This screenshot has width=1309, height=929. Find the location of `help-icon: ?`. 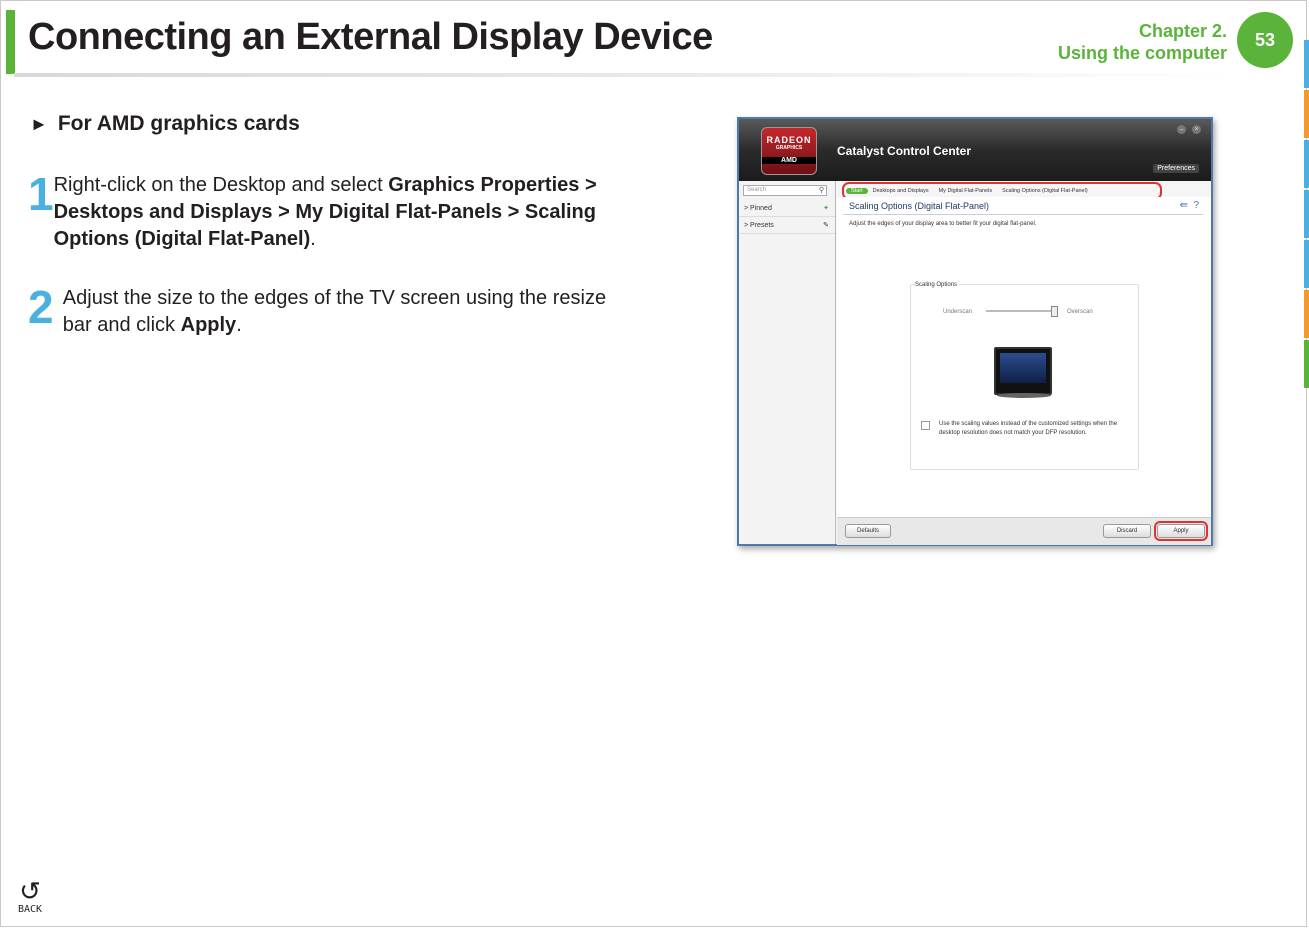

help-icon: ? is located at coordinates (1196, 205).